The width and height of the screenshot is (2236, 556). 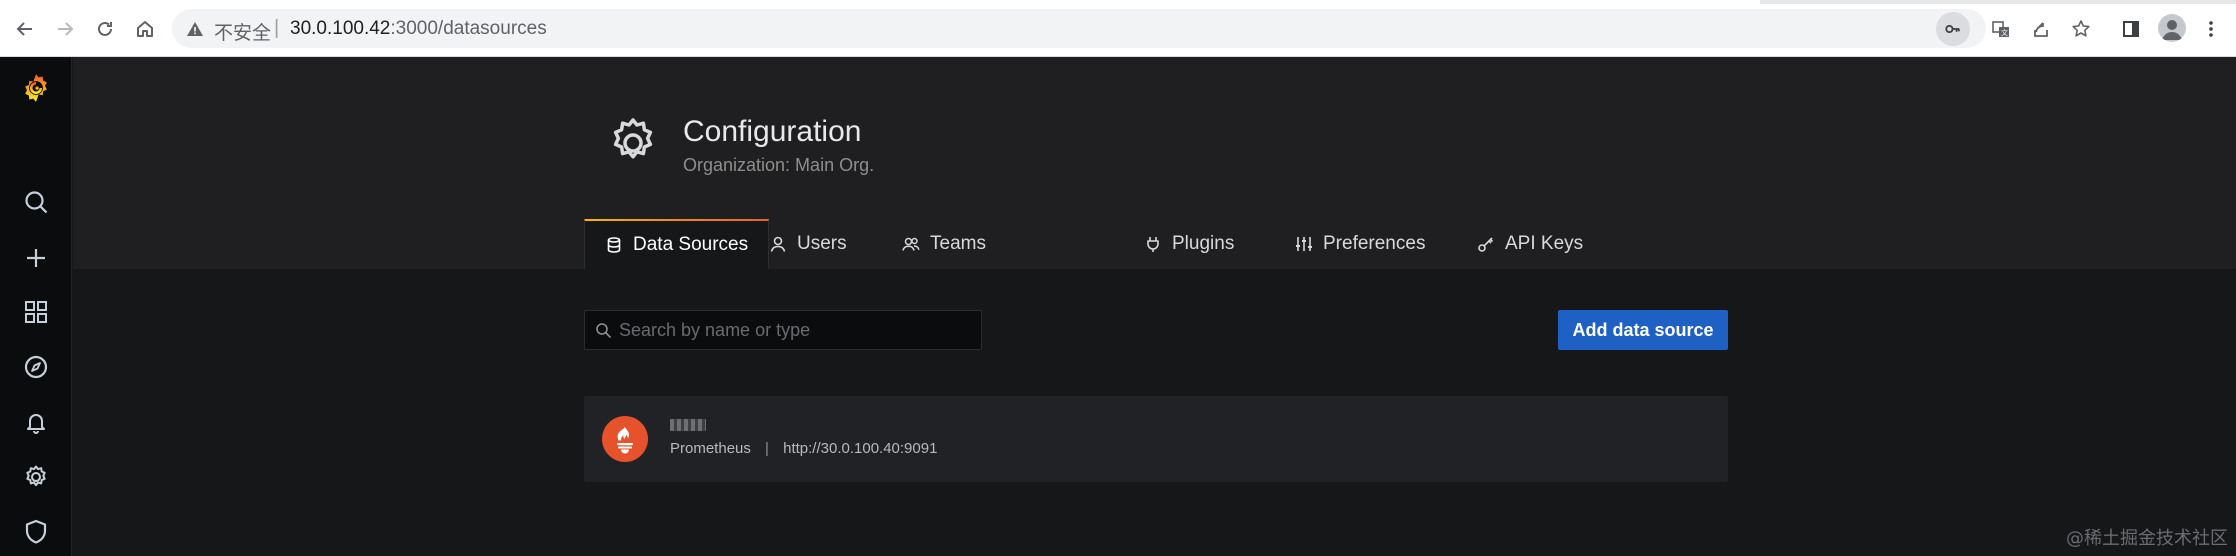 What do you see at coordinates (794, 330) in the screenshot?
I see `search-input` at bounding box center [794, 330].